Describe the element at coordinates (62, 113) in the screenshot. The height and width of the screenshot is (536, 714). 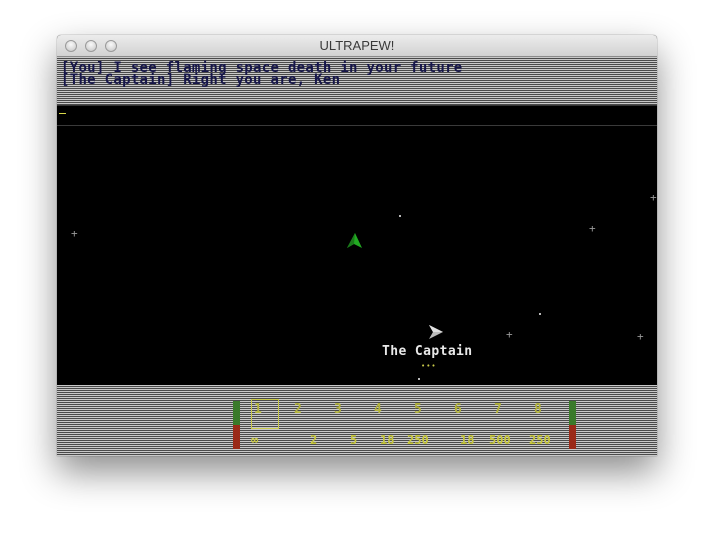
I see `text-cursor` at that location.